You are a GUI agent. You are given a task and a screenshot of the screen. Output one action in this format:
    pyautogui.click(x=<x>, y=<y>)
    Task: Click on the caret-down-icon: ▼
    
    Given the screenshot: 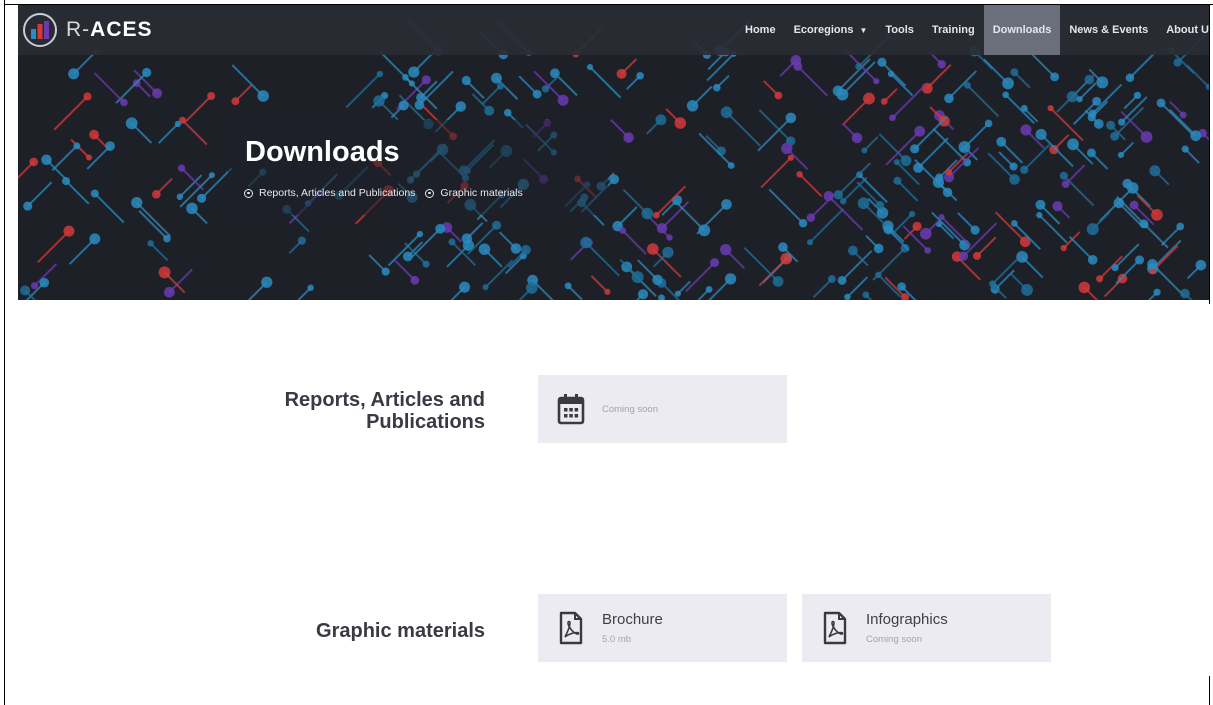 What is the action you would take?
    pyautogui.click(x=863, y=30)
    